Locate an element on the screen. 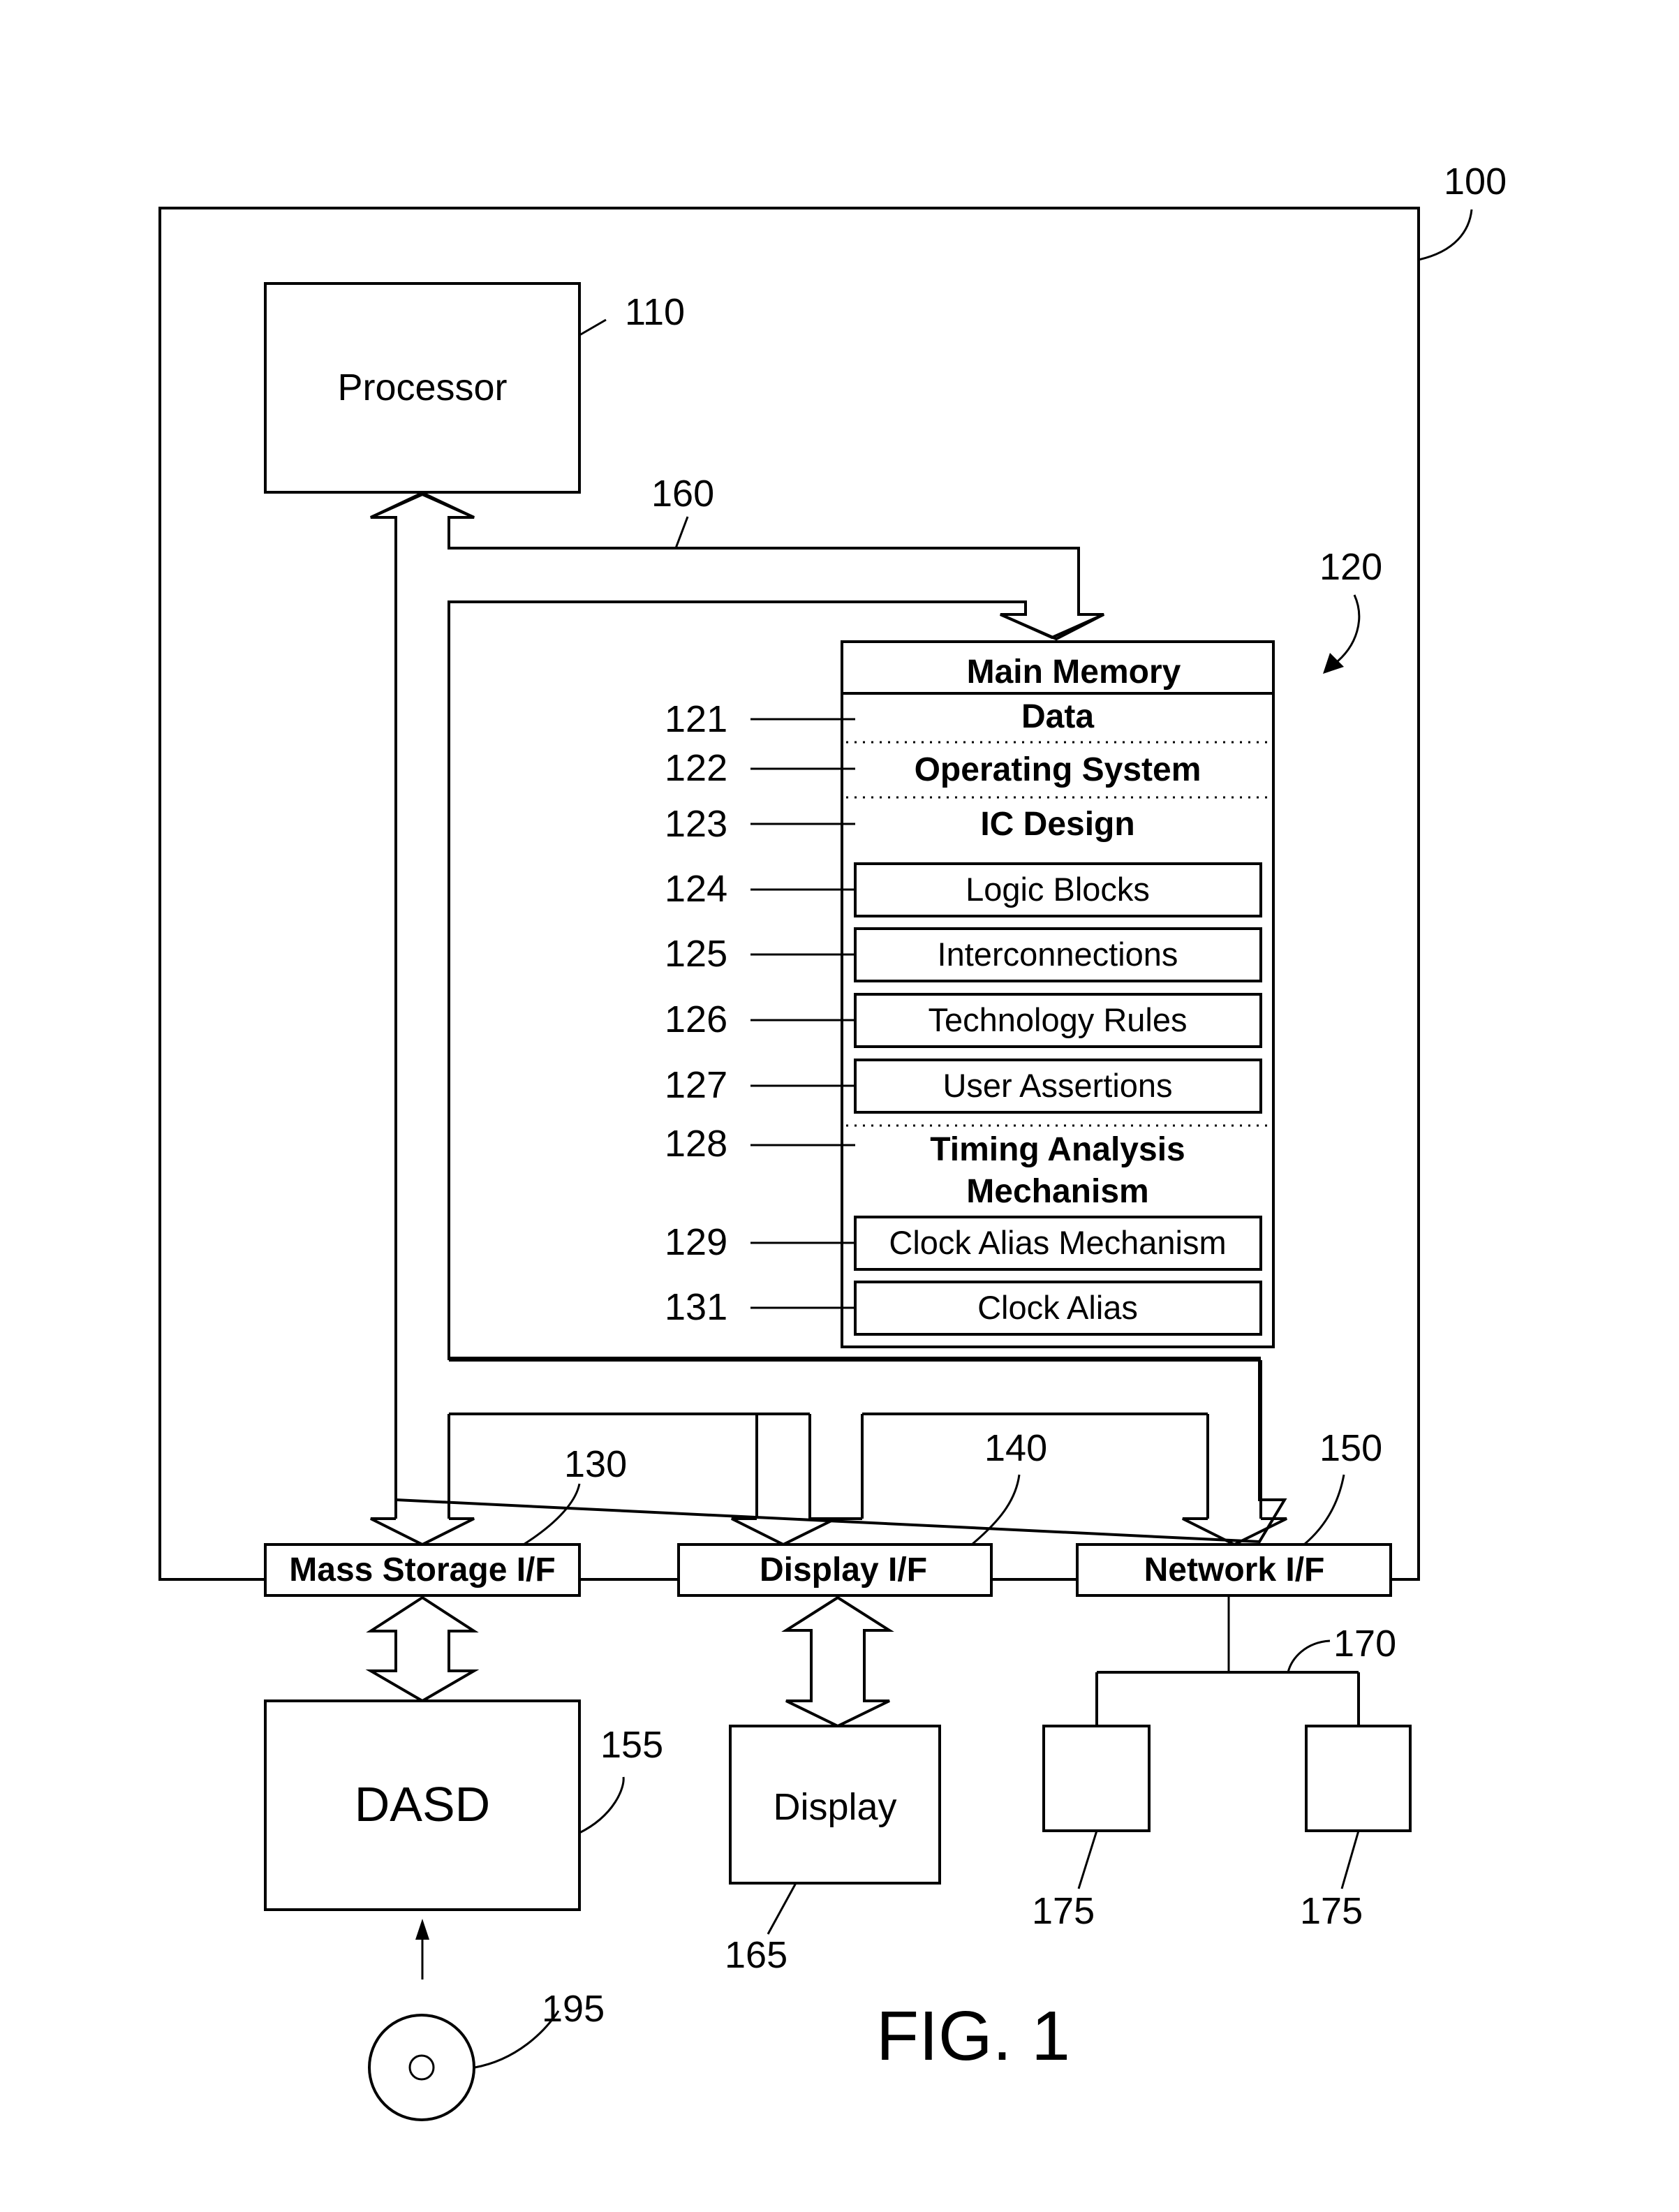 The image size is (1679, 2212). media-arrowhead is located at coordinates (422, 1929).